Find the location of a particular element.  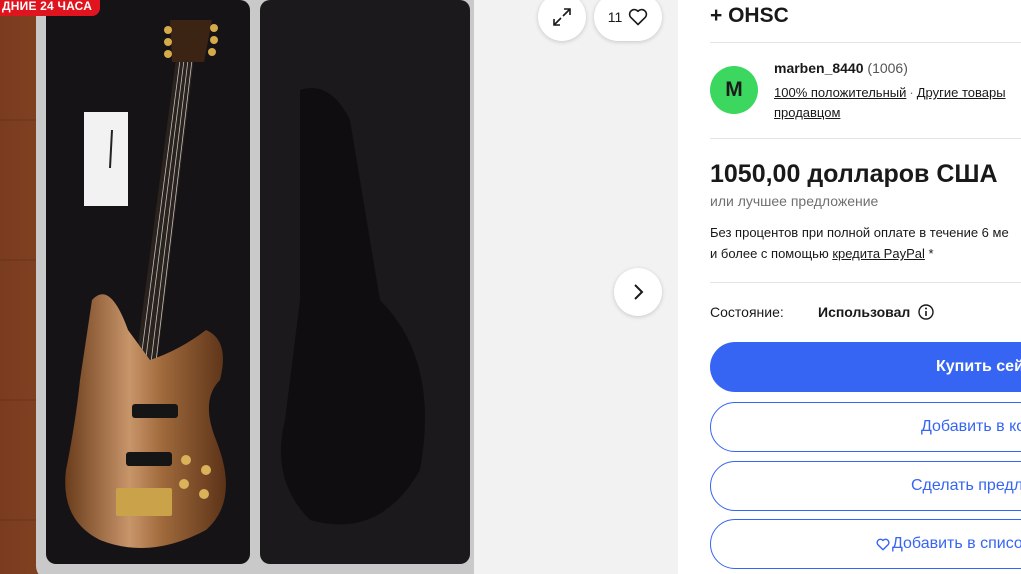

watchers-count: 11 is located at coordinates (615, 17).